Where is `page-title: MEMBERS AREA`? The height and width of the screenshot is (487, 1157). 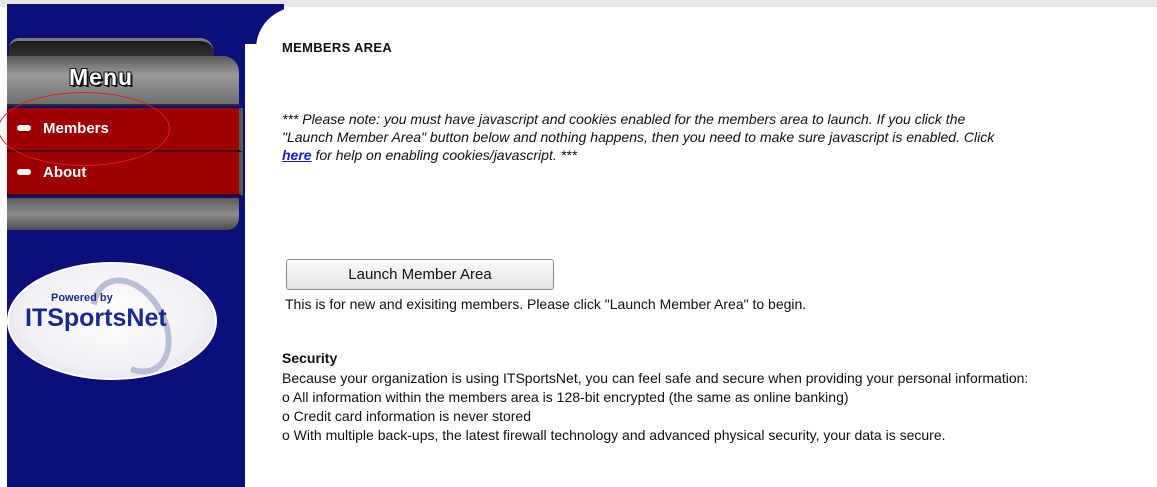 page-title: MEMBERS AREA is located at coordinates (337, 47).